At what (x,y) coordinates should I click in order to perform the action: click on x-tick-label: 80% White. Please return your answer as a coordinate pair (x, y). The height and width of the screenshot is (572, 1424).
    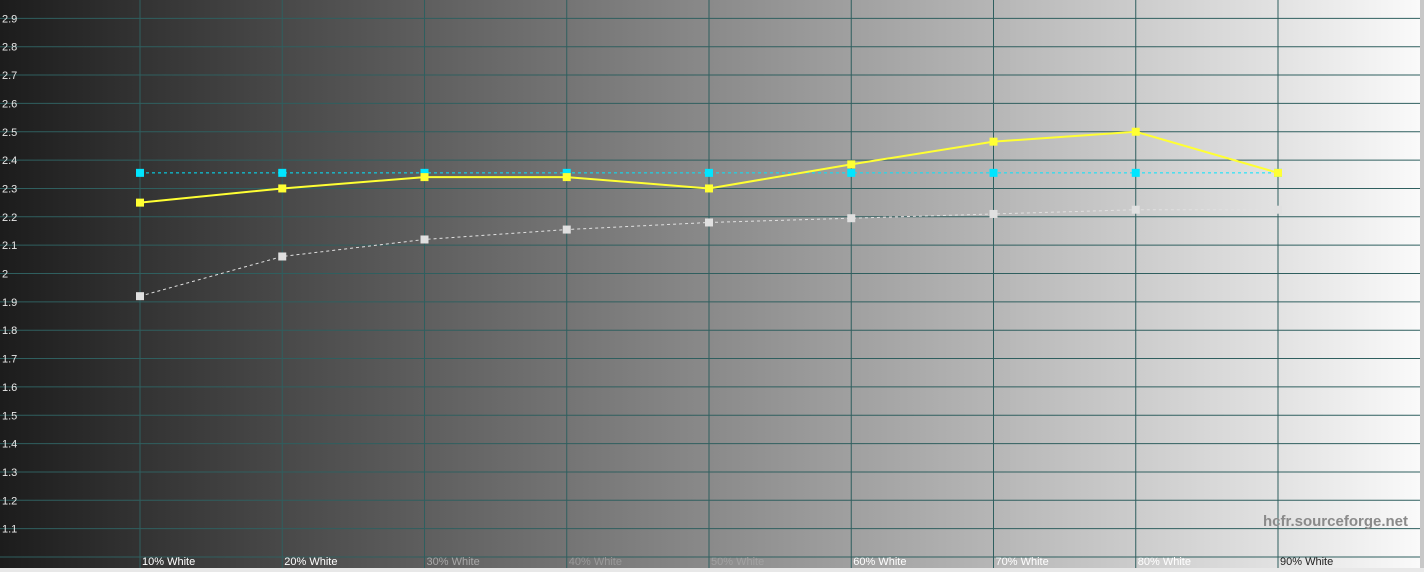
    Looking at the image, I should click on (1164, 562).